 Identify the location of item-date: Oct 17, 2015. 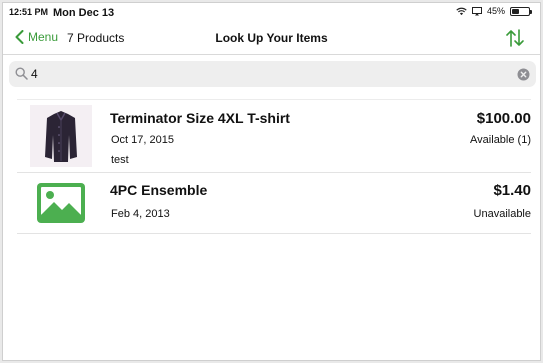
(142, 140).